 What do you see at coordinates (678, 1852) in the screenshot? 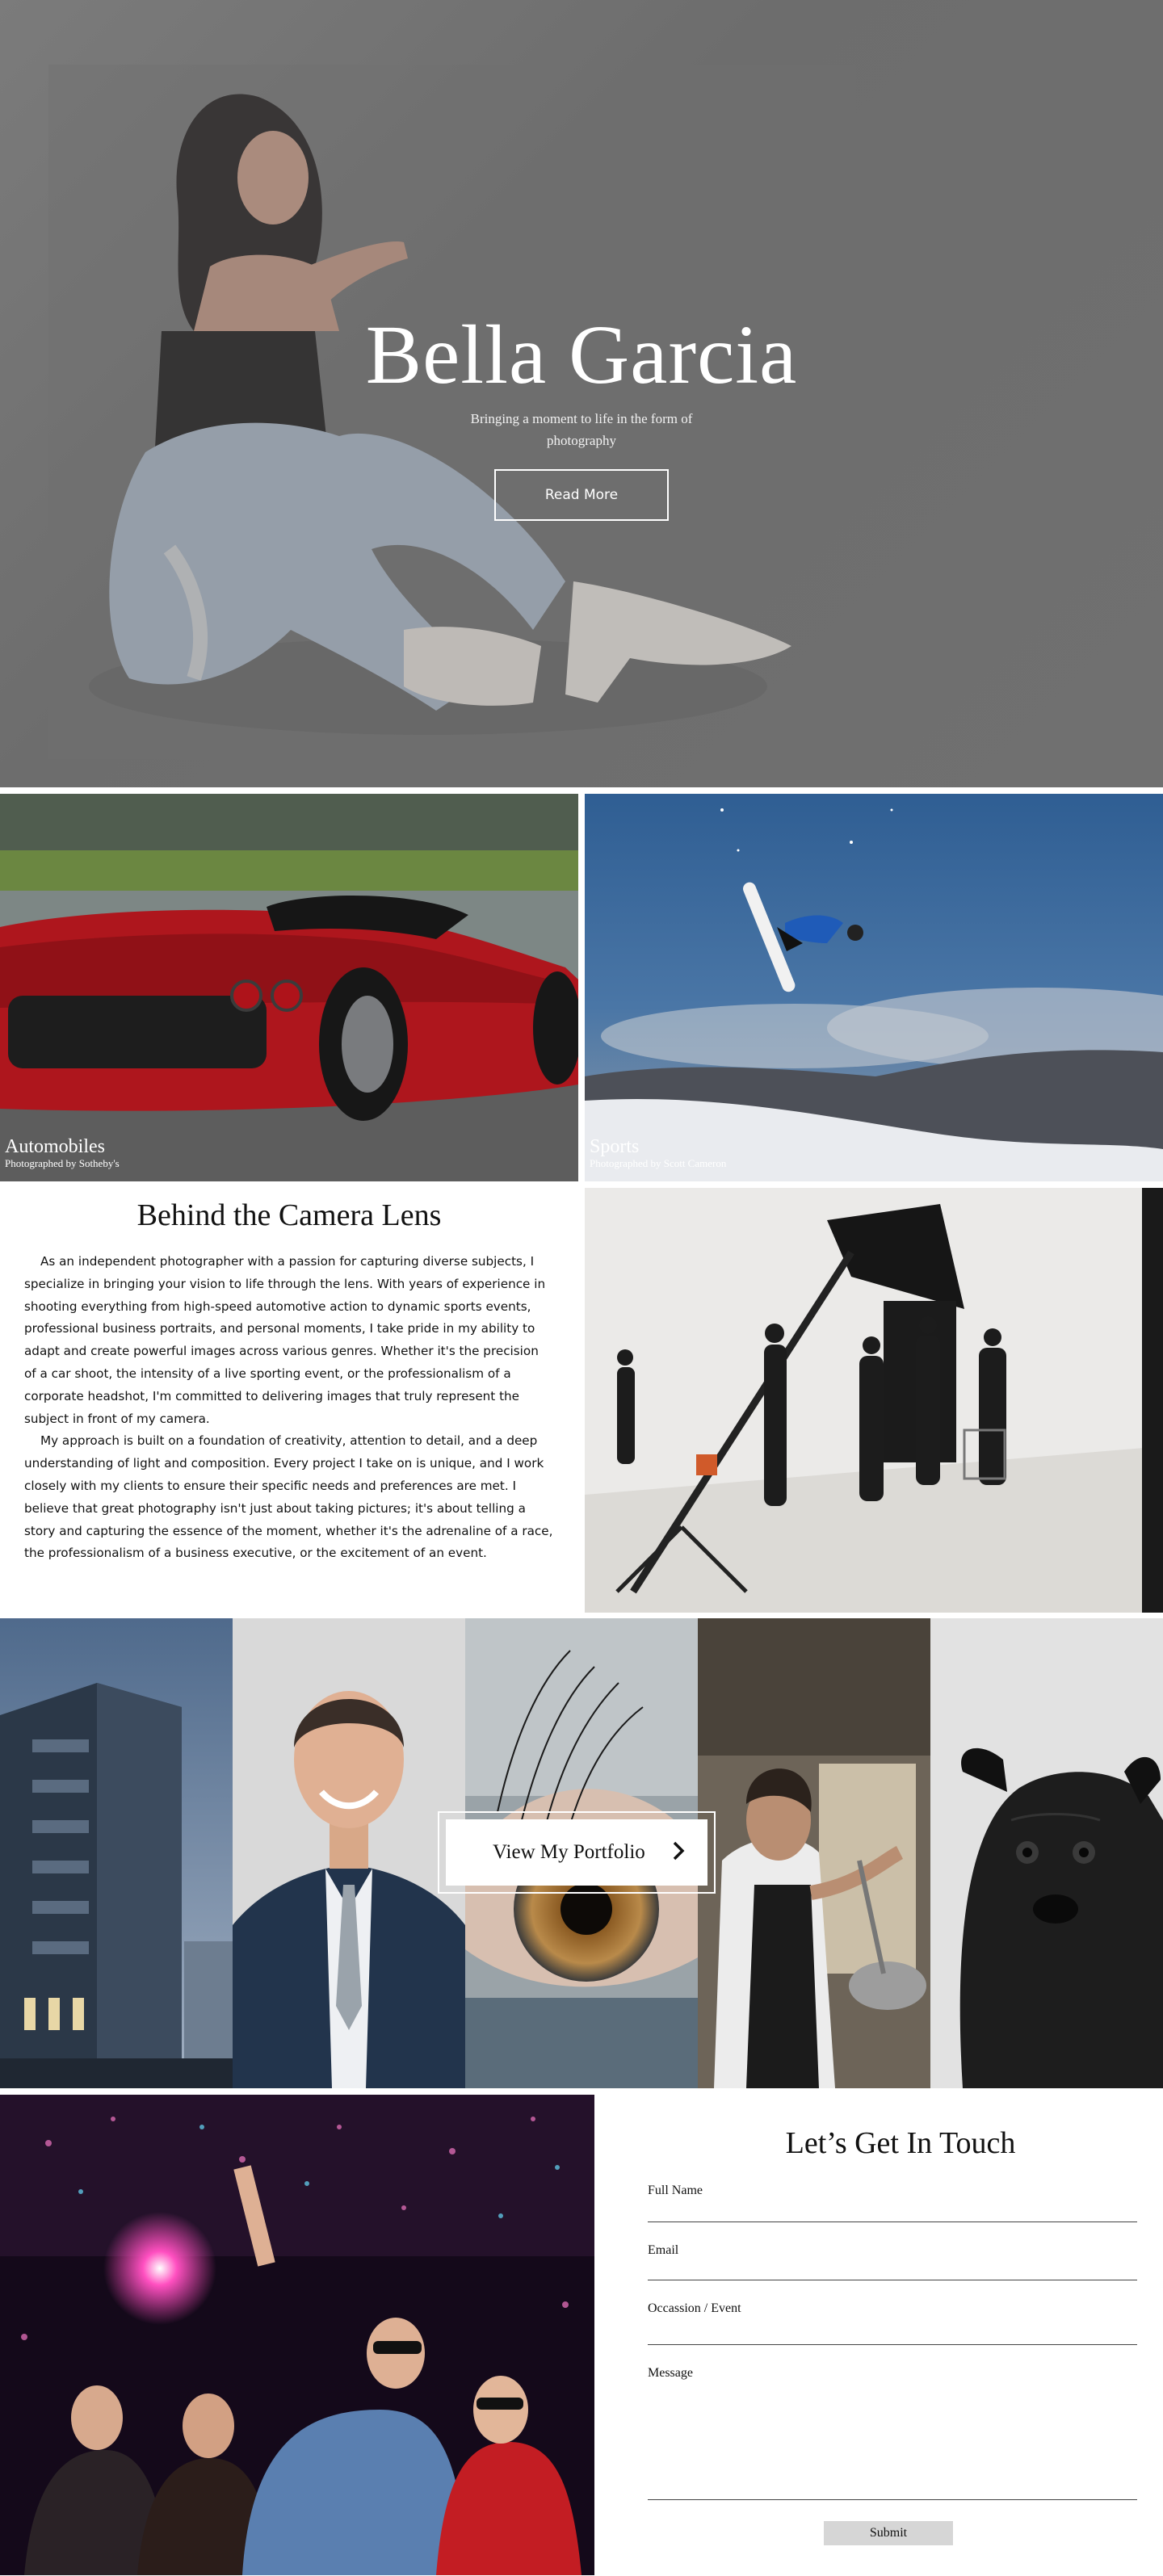
I see `chevron-right-icon` at bounding box center [678, 1852].